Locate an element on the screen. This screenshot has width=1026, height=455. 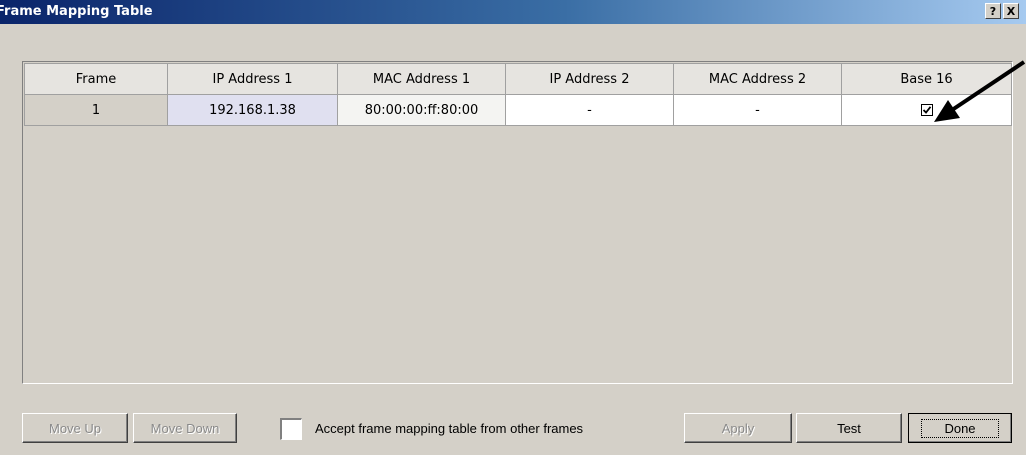
apply-button: Apply is located at coordinates (738, 428).